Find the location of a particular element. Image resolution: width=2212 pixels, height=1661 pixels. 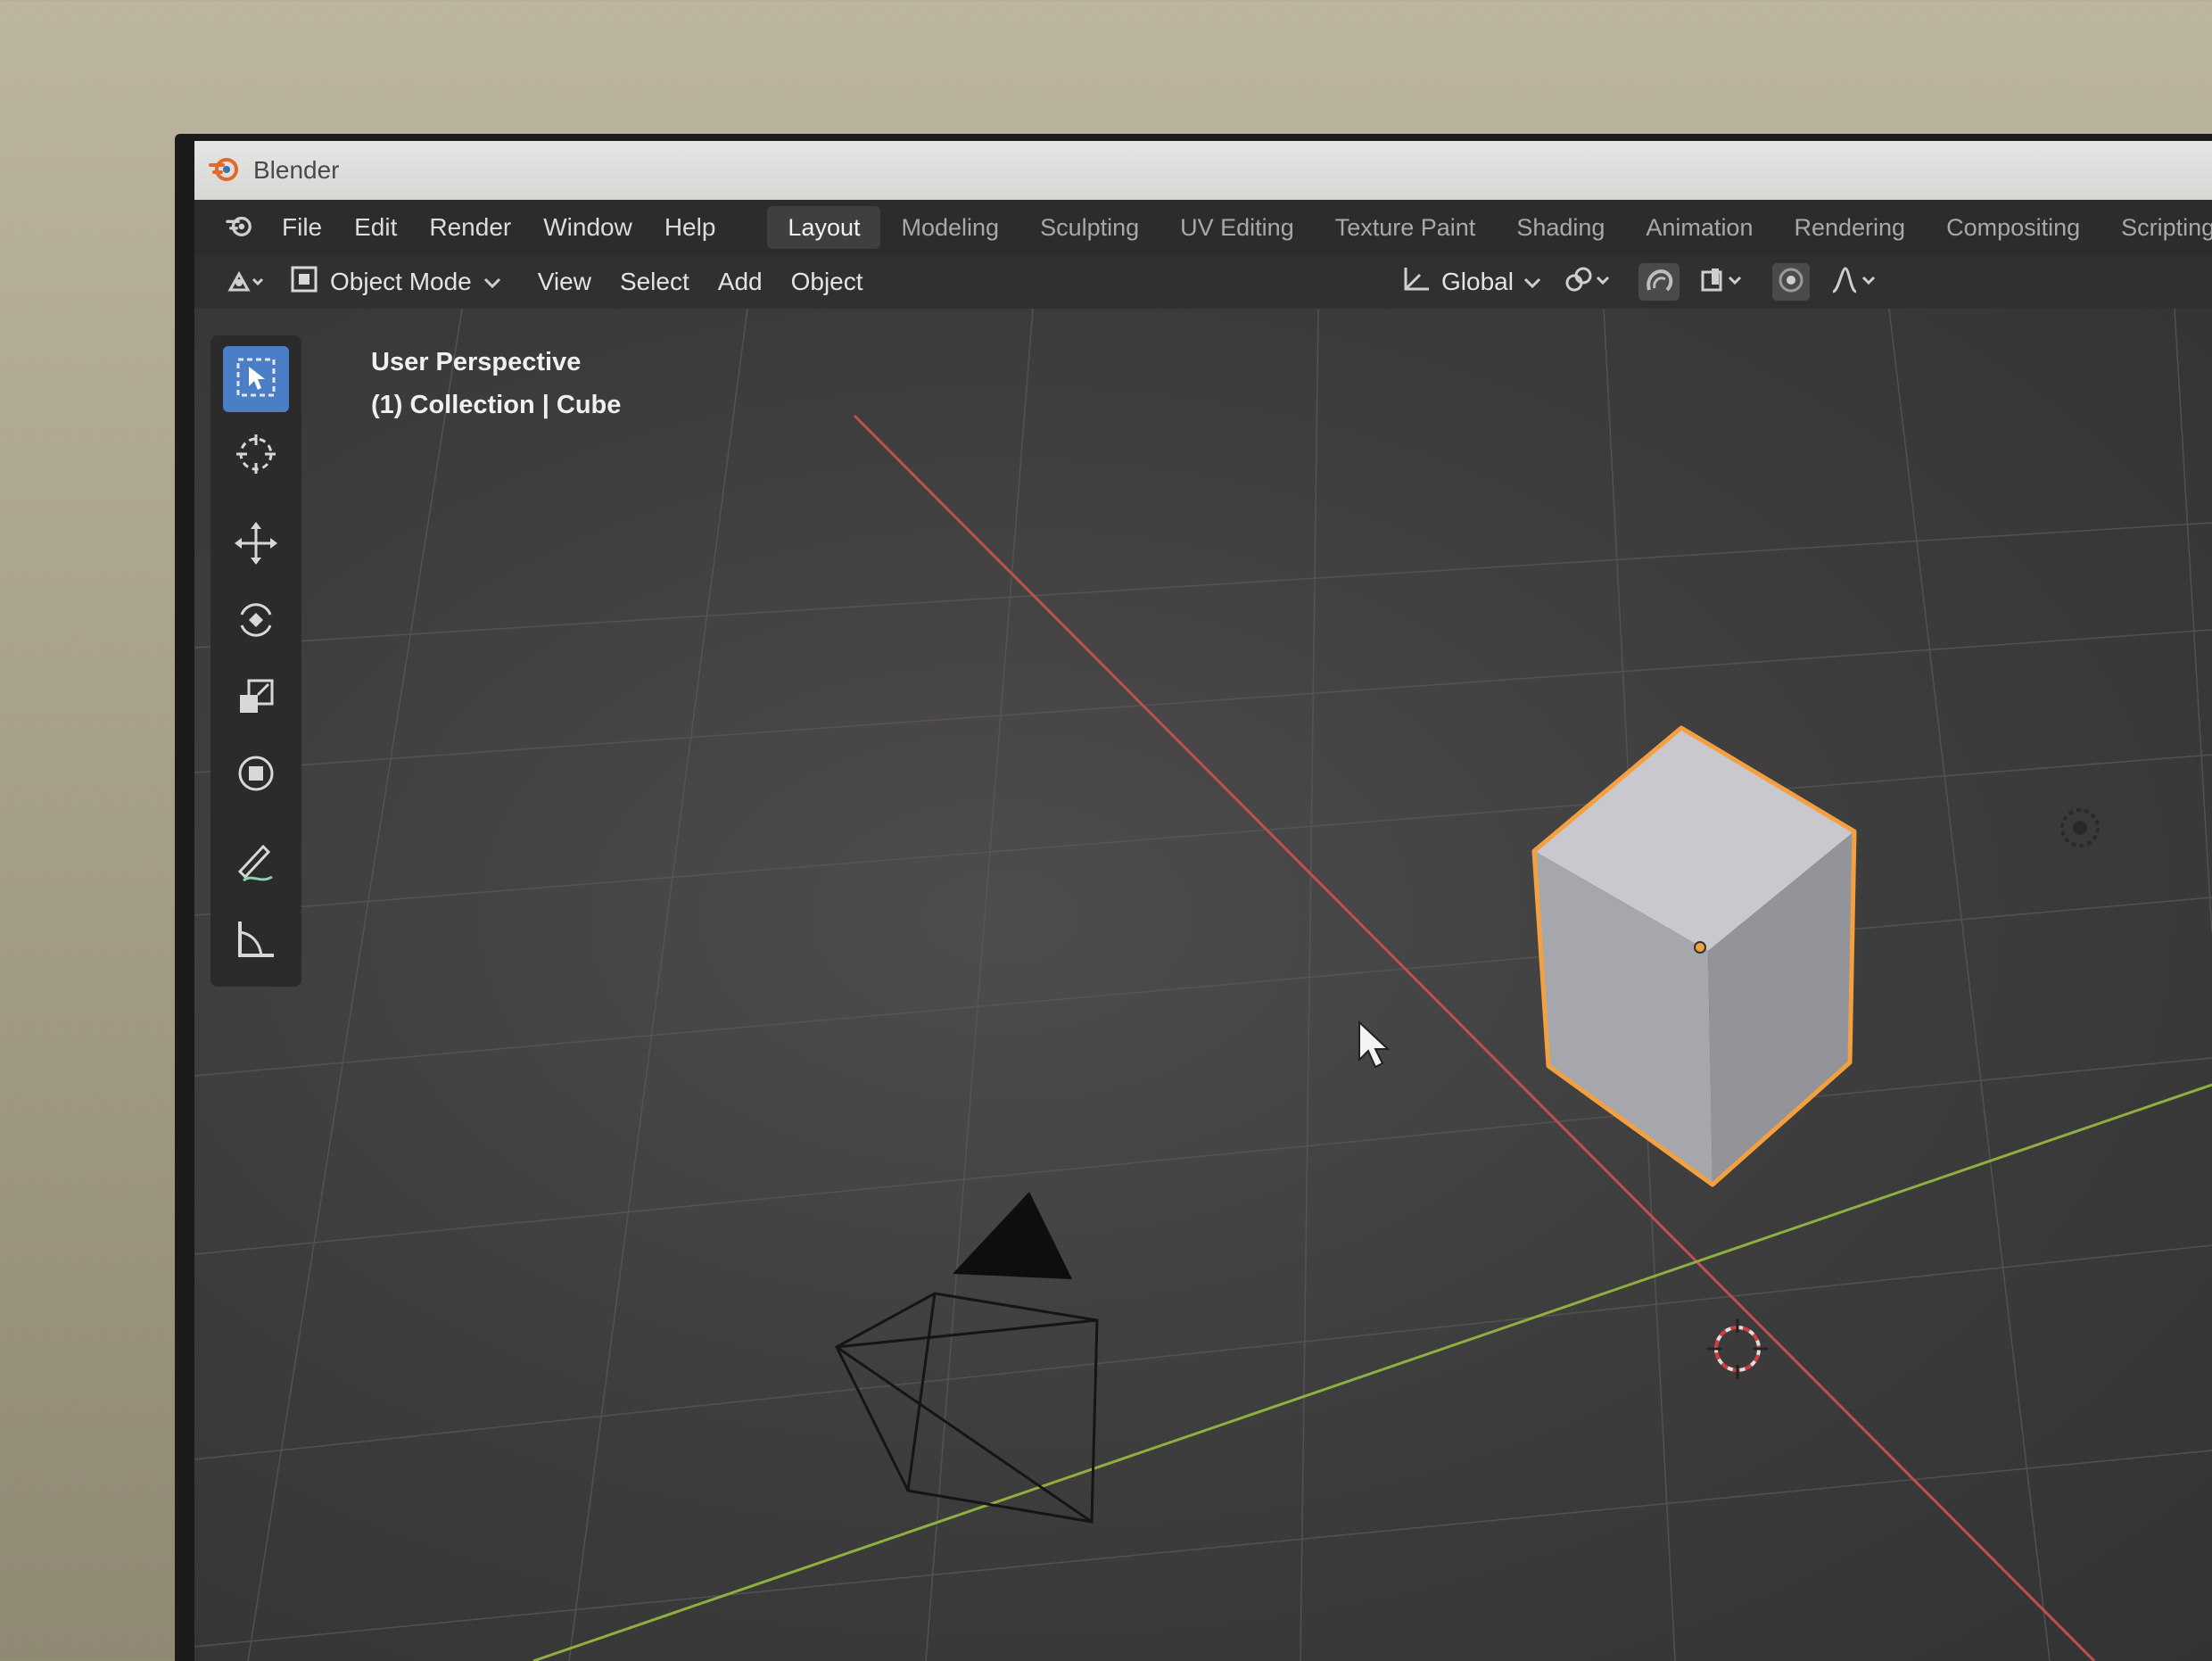

tab-rendering: Rendering is located at coordinates (1850, 228).